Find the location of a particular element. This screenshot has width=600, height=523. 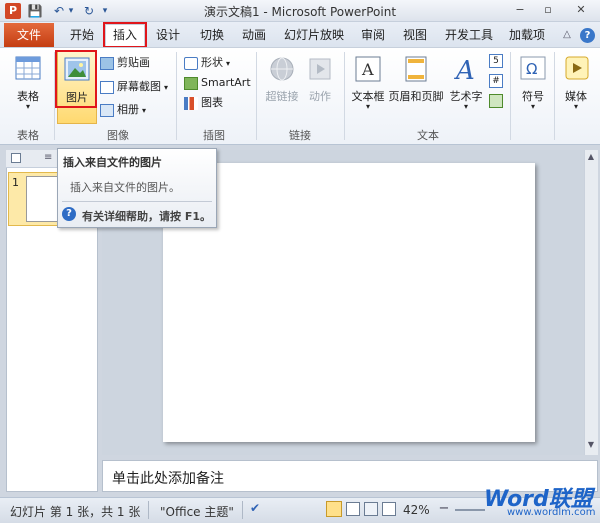

album-button: 相册 ▾ is located at coordinates (123, 110).